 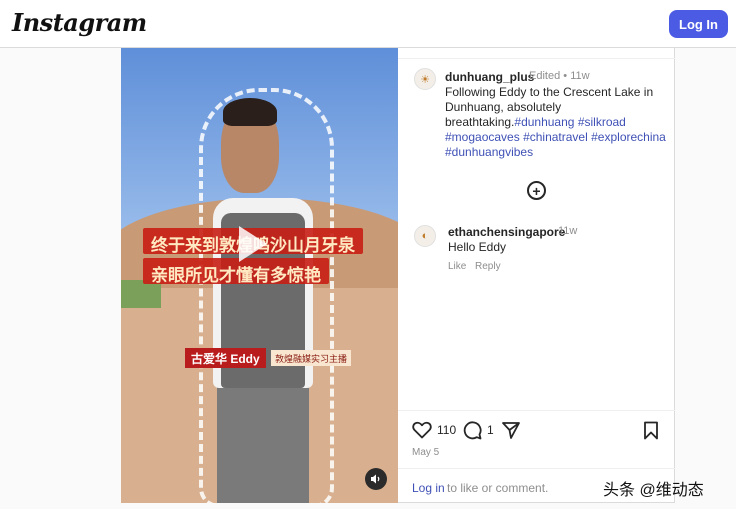 What do you see at coordinates (477, 247) in the screenshot?
I see `comment-text: Hello Eddy` at bounding box center [477, 247].